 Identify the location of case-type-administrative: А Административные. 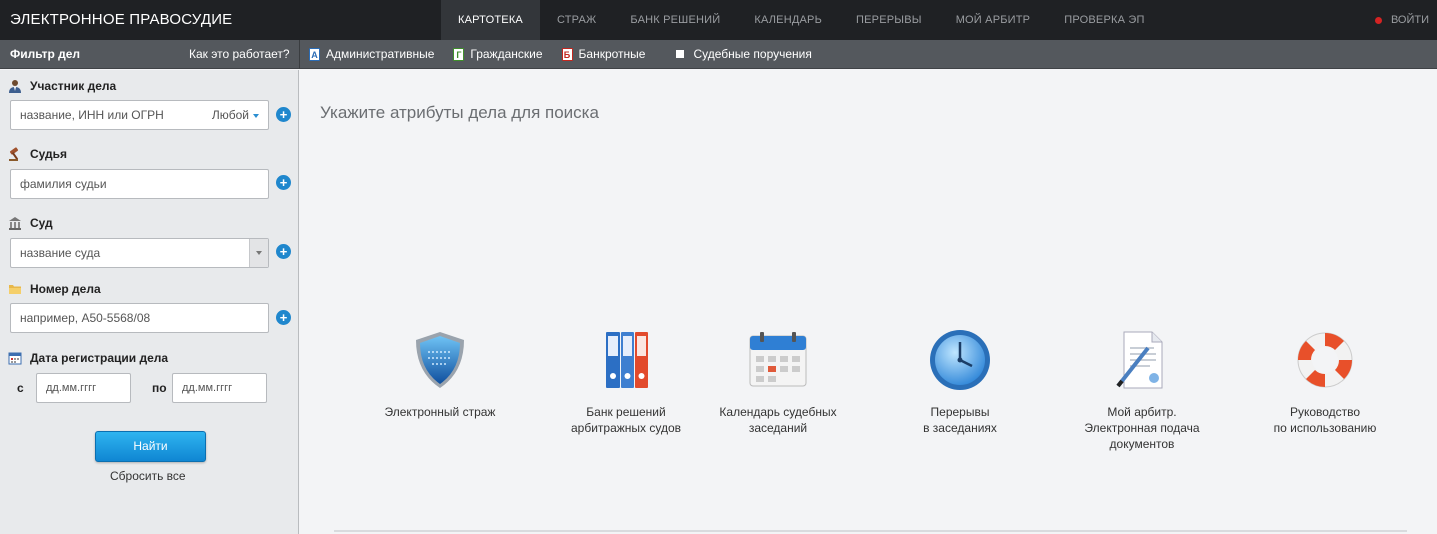
(371, 54).